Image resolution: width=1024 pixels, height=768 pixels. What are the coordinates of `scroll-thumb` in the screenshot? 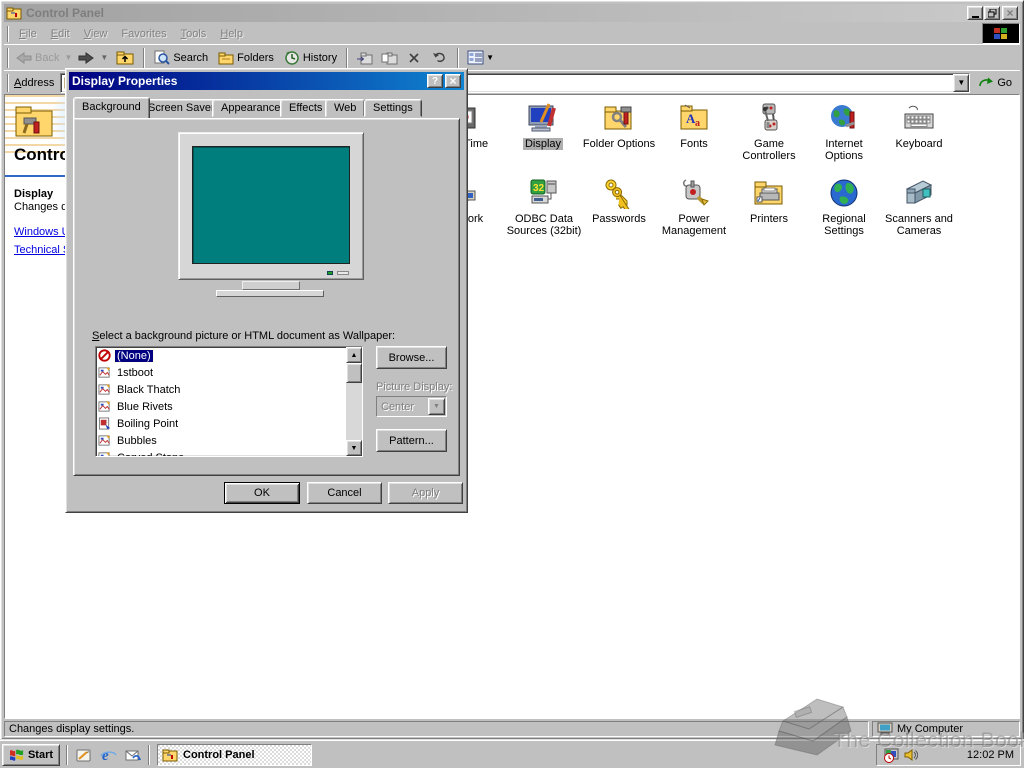 It's located at (354, 373).